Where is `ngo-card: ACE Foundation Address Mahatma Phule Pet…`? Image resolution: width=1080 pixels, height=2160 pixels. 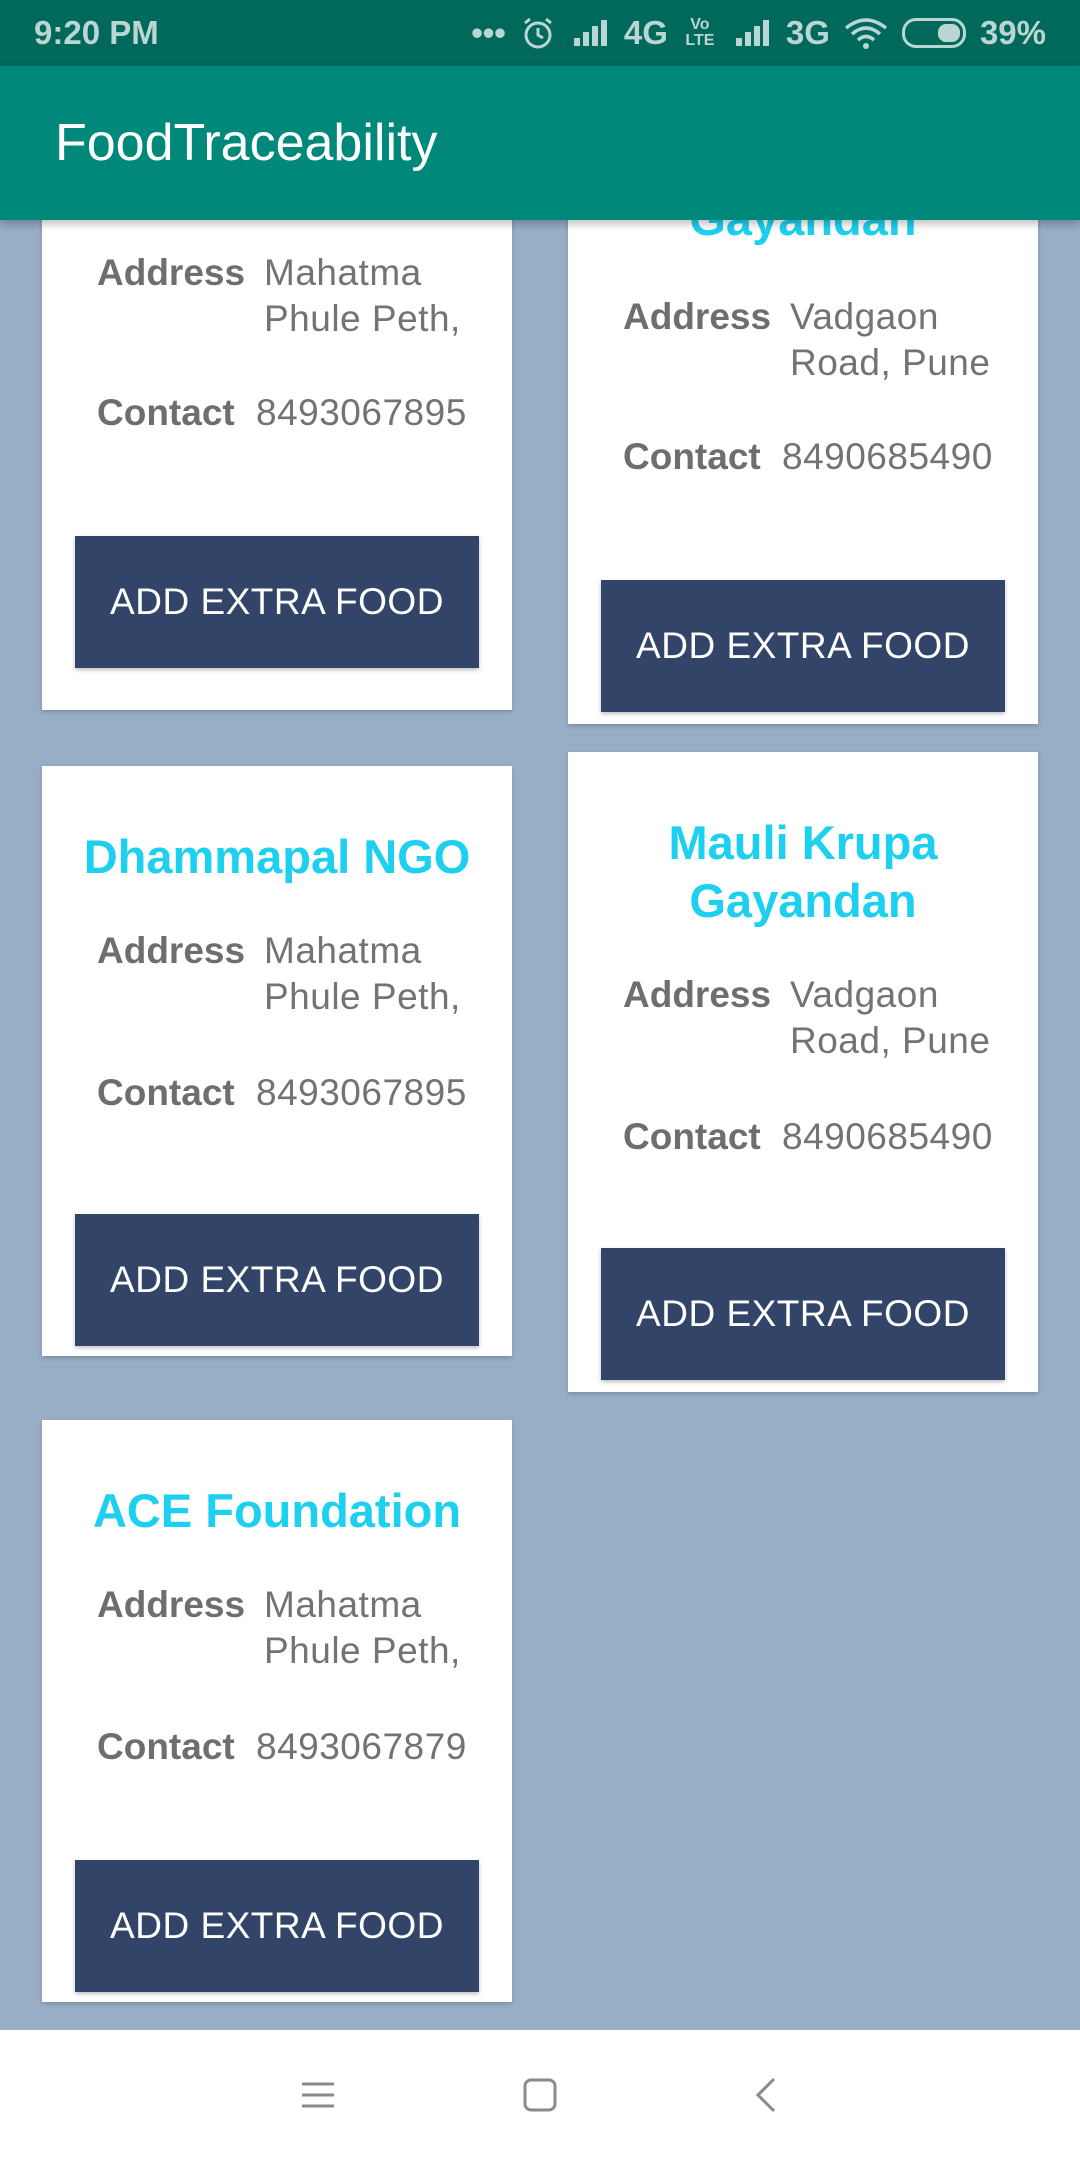
ngo-card: ACE Foundation Address Mahatma Phule Pet… is located at coordinates (277, 1711).